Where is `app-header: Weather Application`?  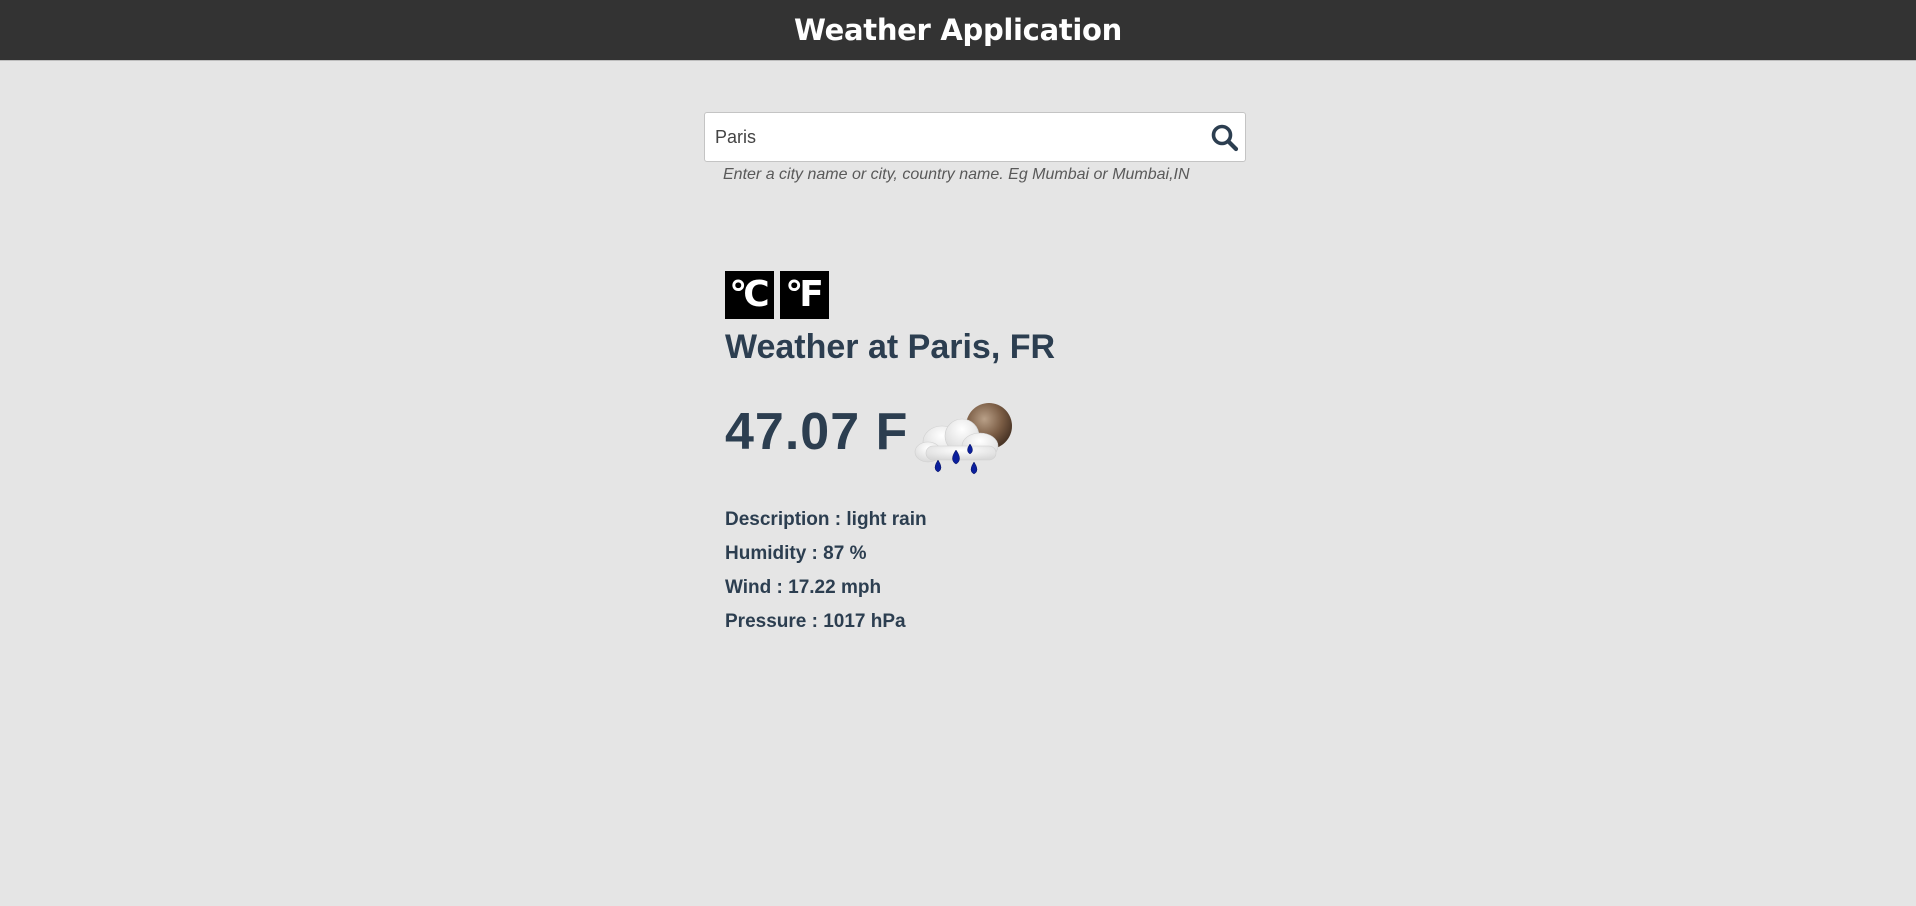 app-header: Weather Application is located at coordinates (958, 30).